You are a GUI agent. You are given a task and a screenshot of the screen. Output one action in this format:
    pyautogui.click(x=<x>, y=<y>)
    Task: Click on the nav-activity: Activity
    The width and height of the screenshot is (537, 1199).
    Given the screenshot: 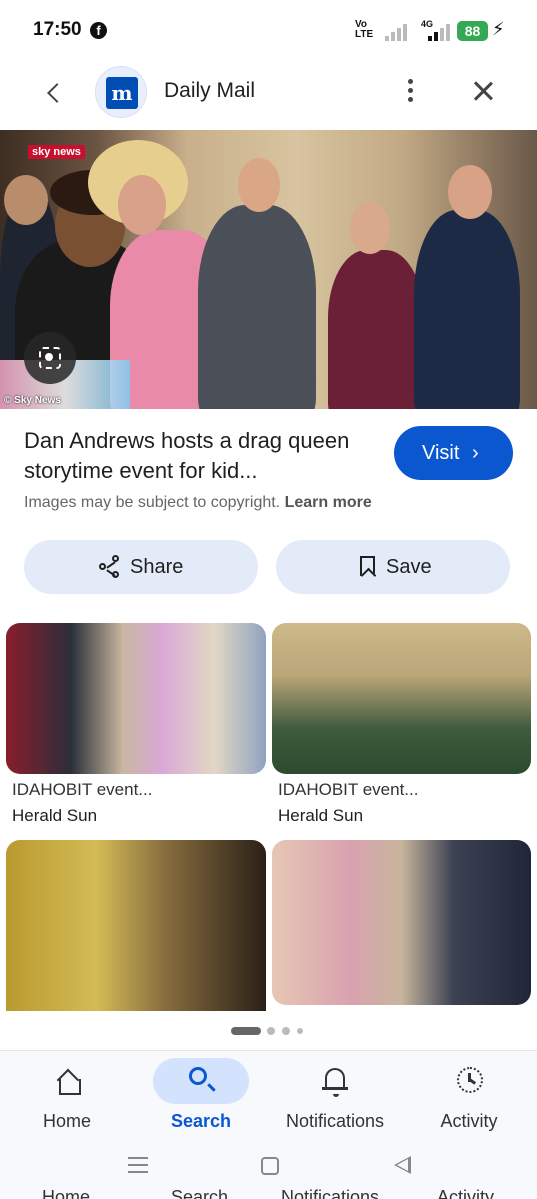 What is the action you would take?
    pyautogui.click(x=469, y=1098)
    